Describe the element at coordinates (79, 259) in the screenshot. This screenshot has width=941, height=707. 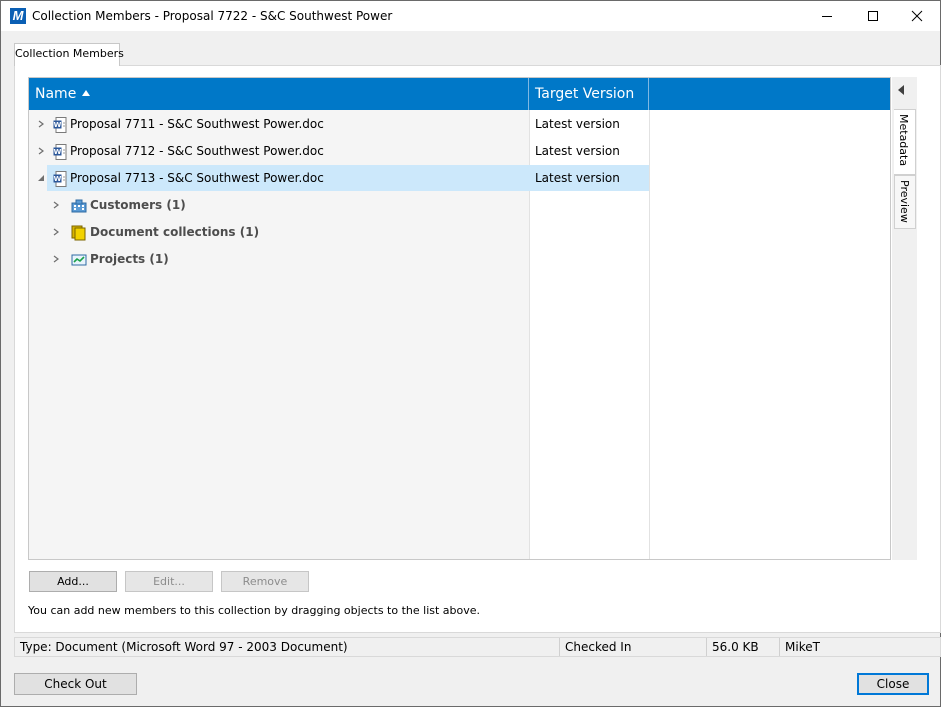
I see `projects-icon` at that location.